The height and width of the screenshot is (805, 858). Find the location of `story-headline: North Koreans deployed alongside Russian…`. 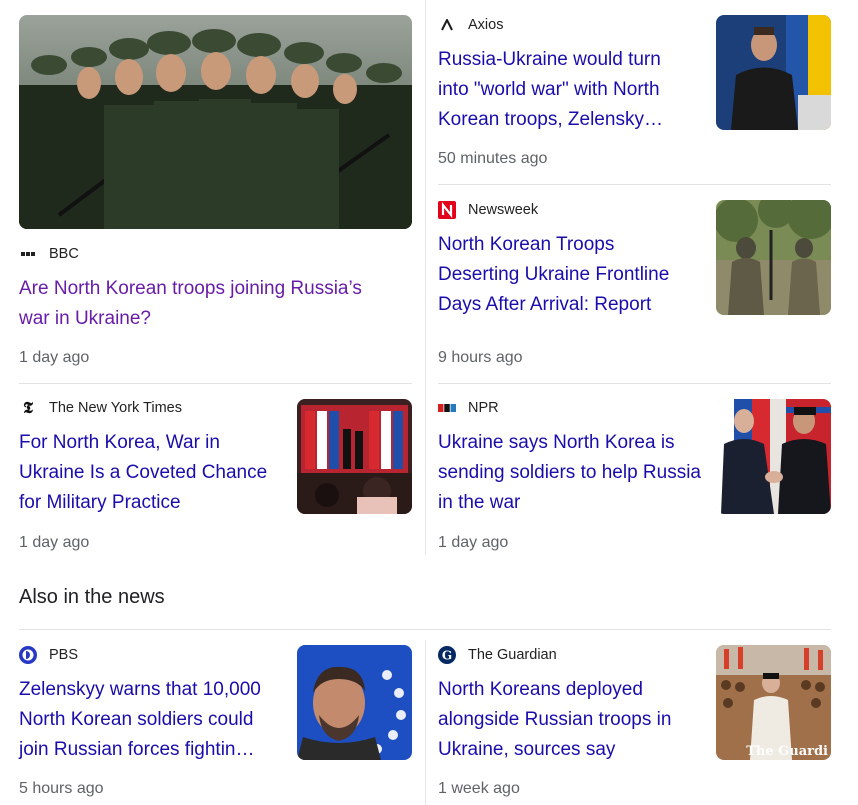

story-headline: North Koreans deployed alongside Russian… is located at coordinates (570, 720).